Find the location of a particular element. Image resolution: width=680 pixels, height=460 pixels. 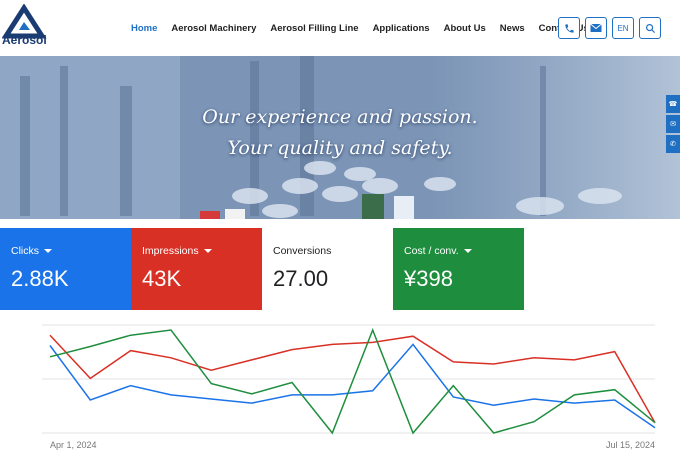

mail-icon: ✉ is located at coordinates (673, 124).